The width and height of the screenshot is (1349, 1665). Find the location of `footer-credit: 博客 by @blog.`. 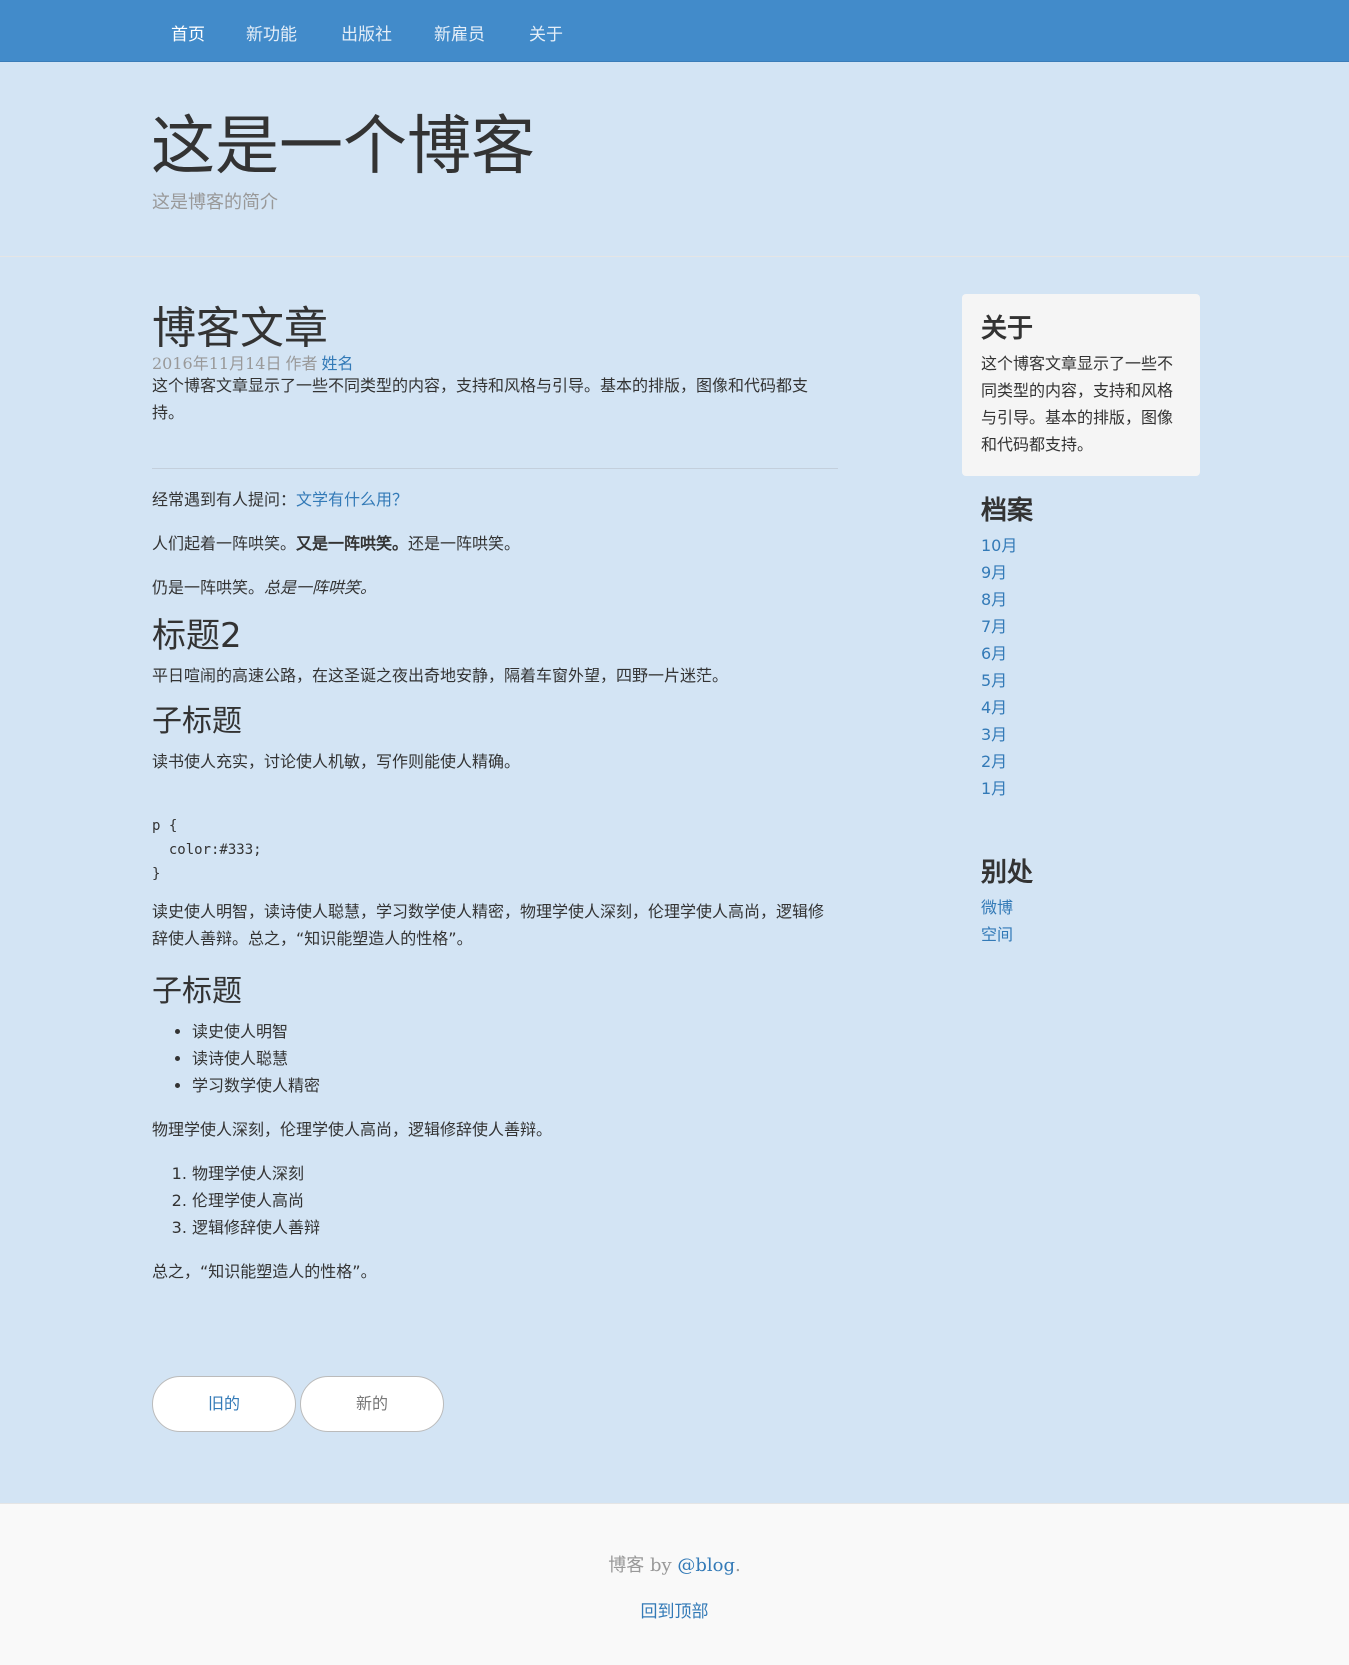

footer-credit: 博客 by @blog. is located at coordinates (674, 1564).